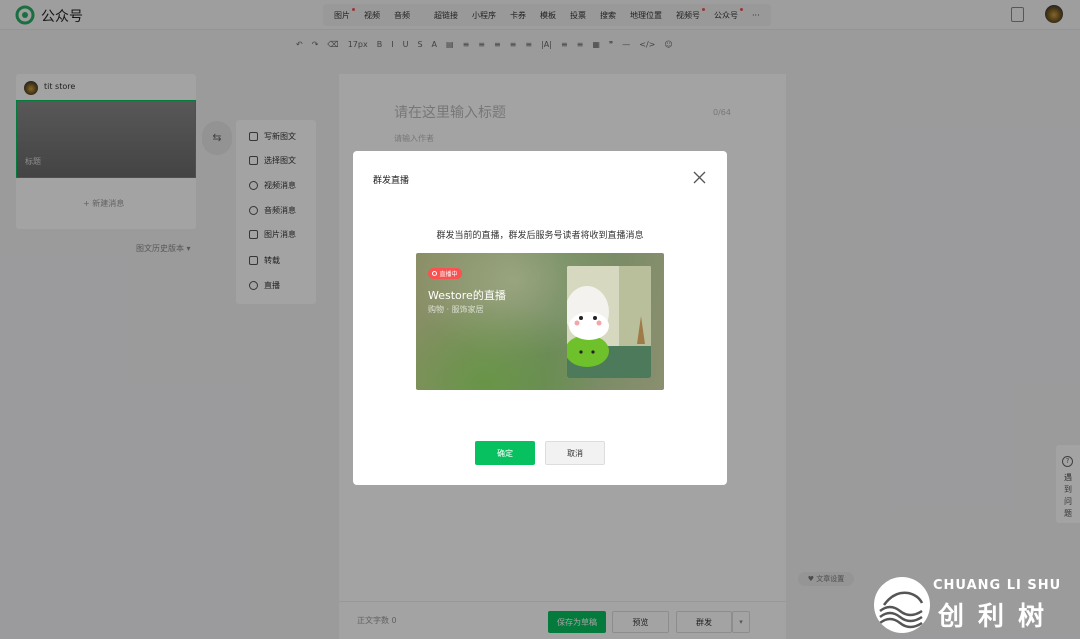 The image size is (1080, 639). What do you see at coordinates (391, 181) in the screenshot?
I see `dialog-title: 群发直播` at bounding box center [391, 181].